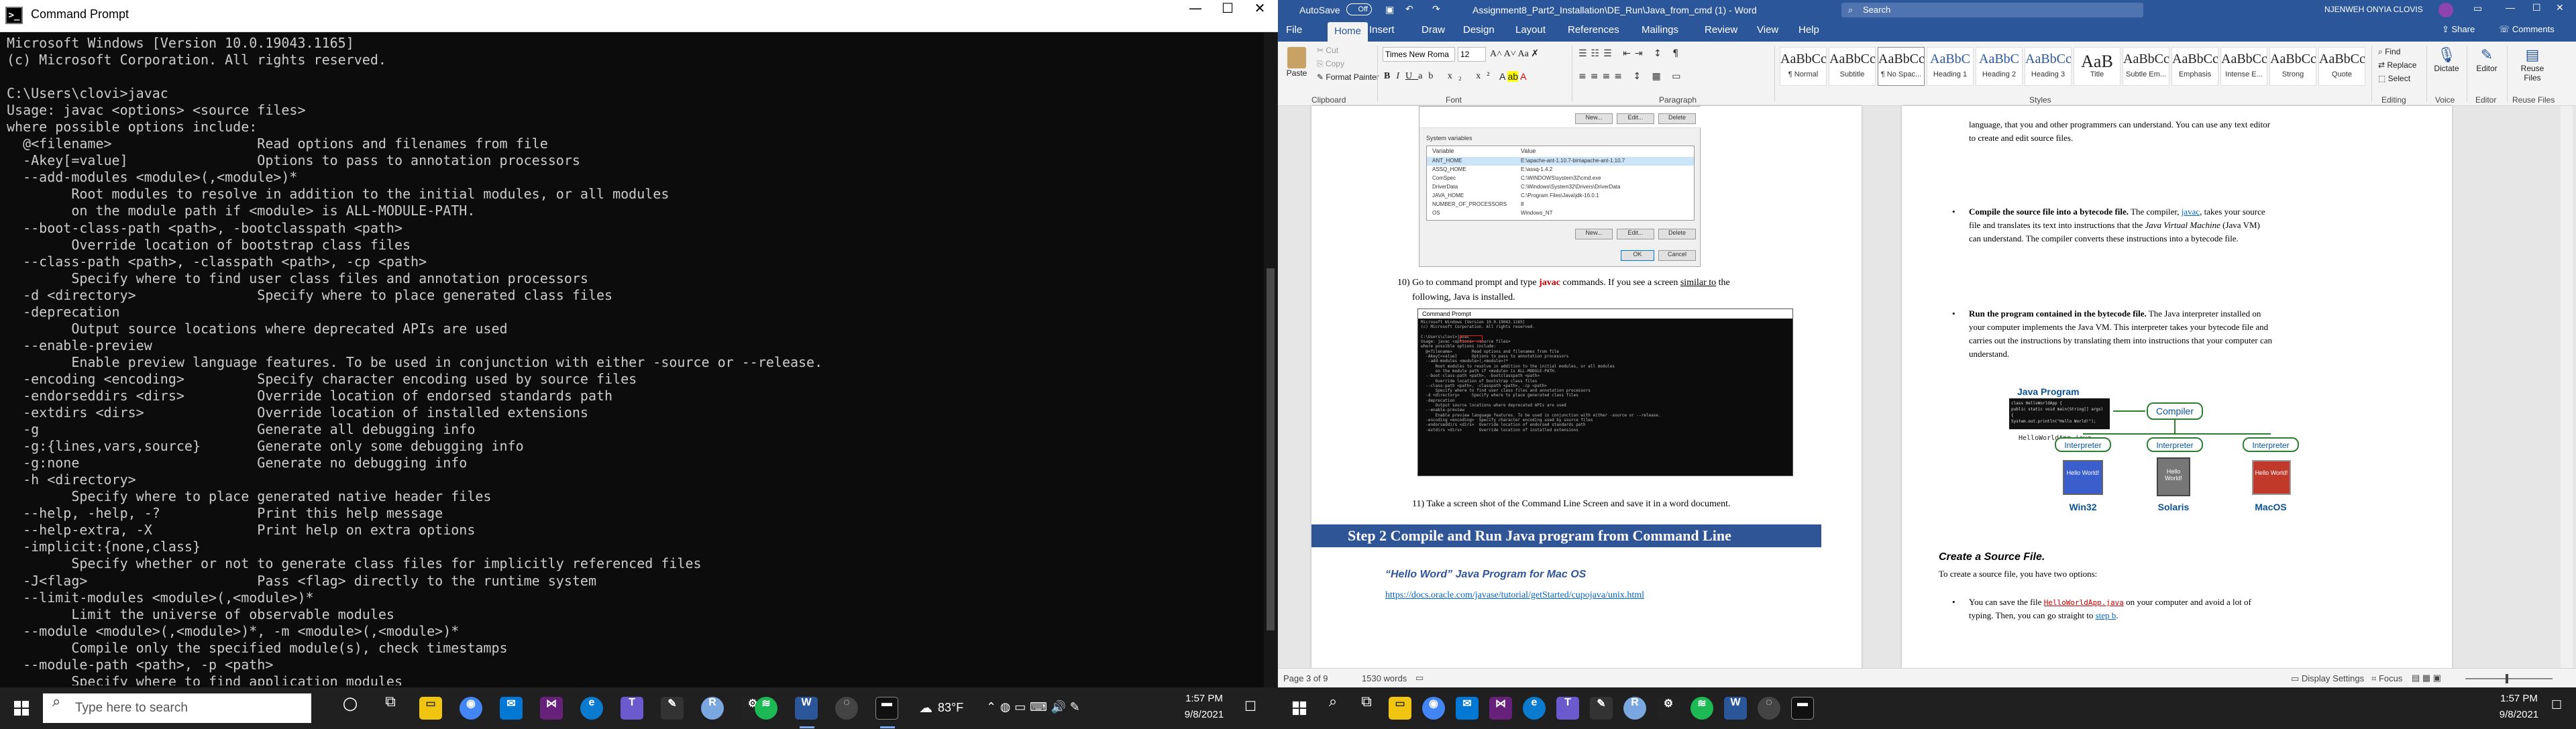 The height and width of the screenshot is (729, 2576). I want to click on style-8: AaBbCcI Emphasis, so click(2194, 67).